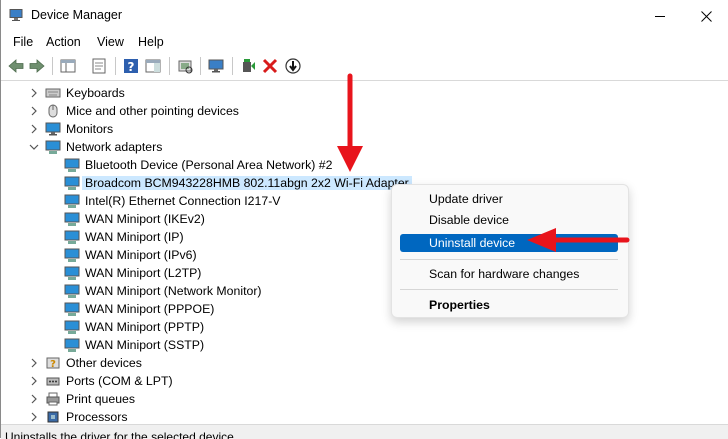 The width and height of the screenshot is (728, 439). I want to click on close-icon, so click(706, 16).